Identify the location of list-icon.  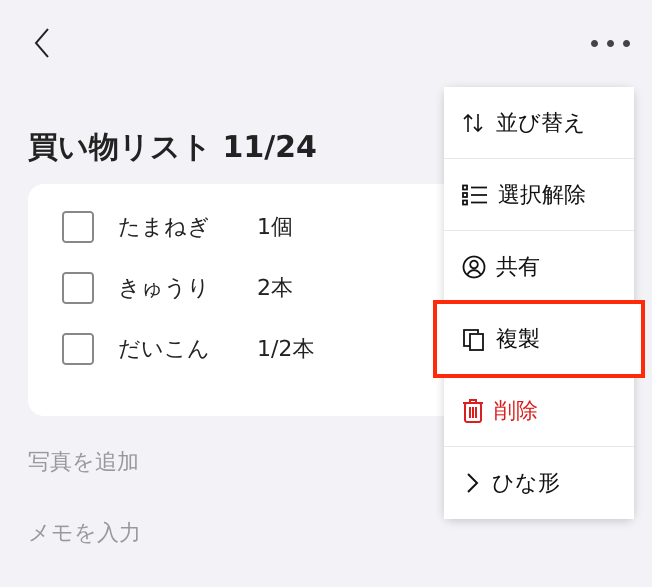
(475, 195).